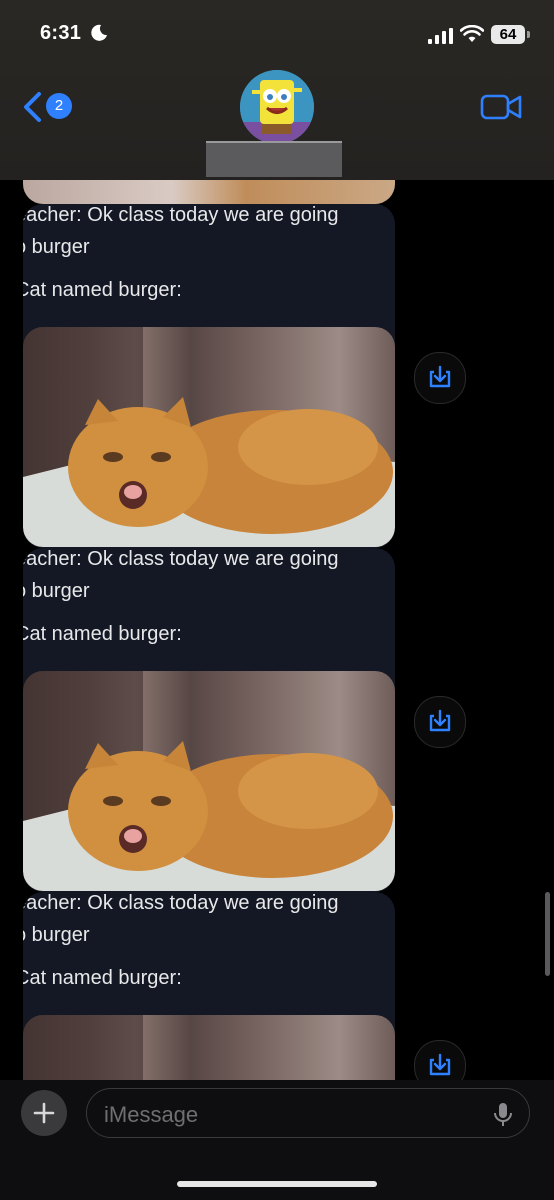 This screenshot has width=554, height=1200. I want to click on battery-indicator: 64, so click(508, 34).